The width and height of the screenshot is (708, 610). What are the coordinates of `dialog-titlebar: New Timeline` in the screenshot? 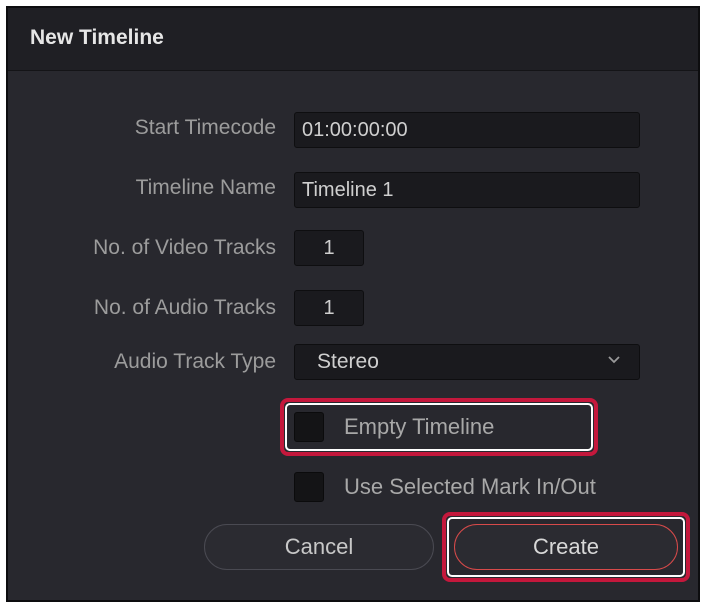 It's located at (353, 39).